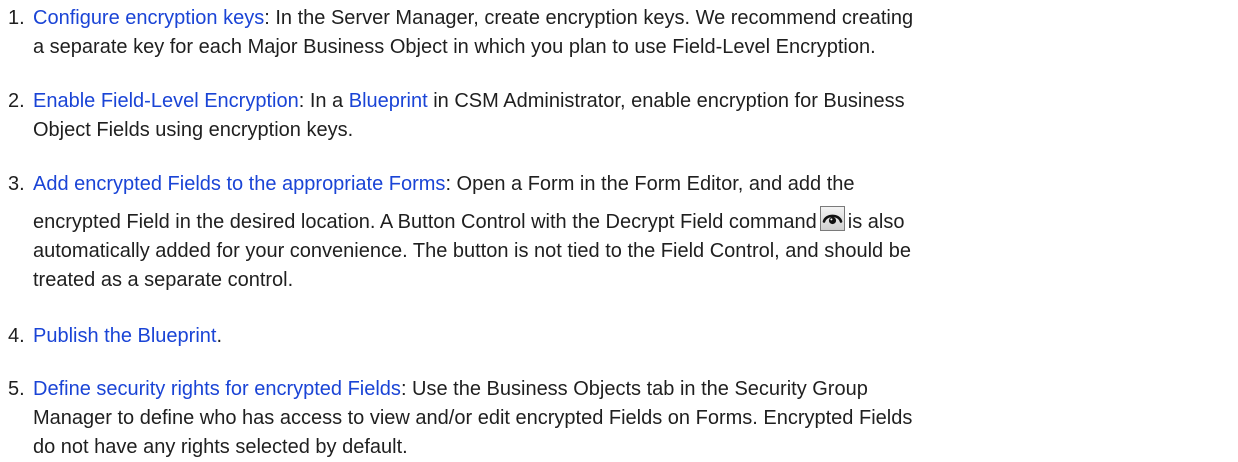 This screenshot has width=1238, height=462. What do you see at coordinates (163, 280) in the screenshot?
I see `step-text: treated as a separate control.` at bounding box center [163, 280].